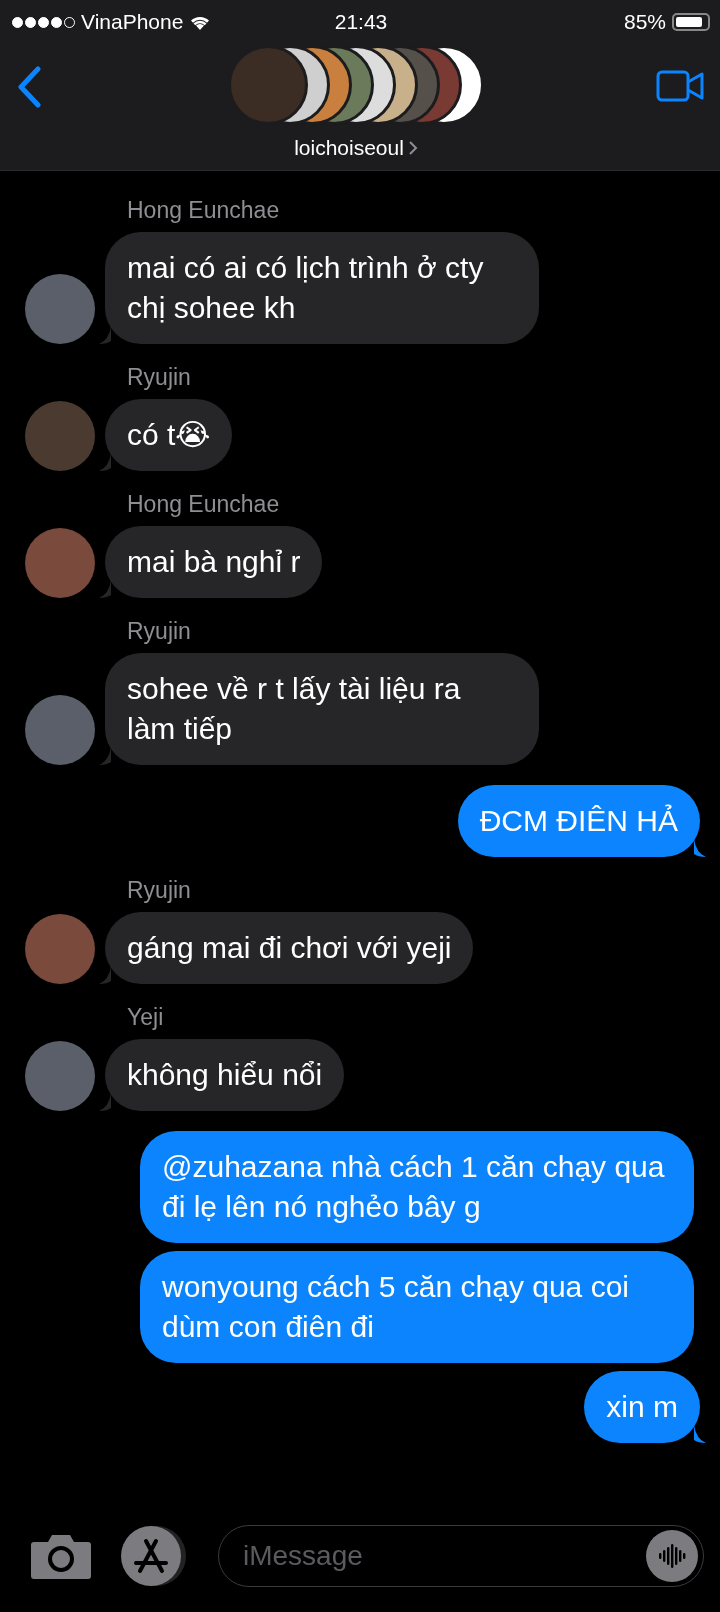  What do you see at coordinates (132, 22) in the screenshot?
I see `carrier-name: VinaPhone` at bounding box center [132, 22].